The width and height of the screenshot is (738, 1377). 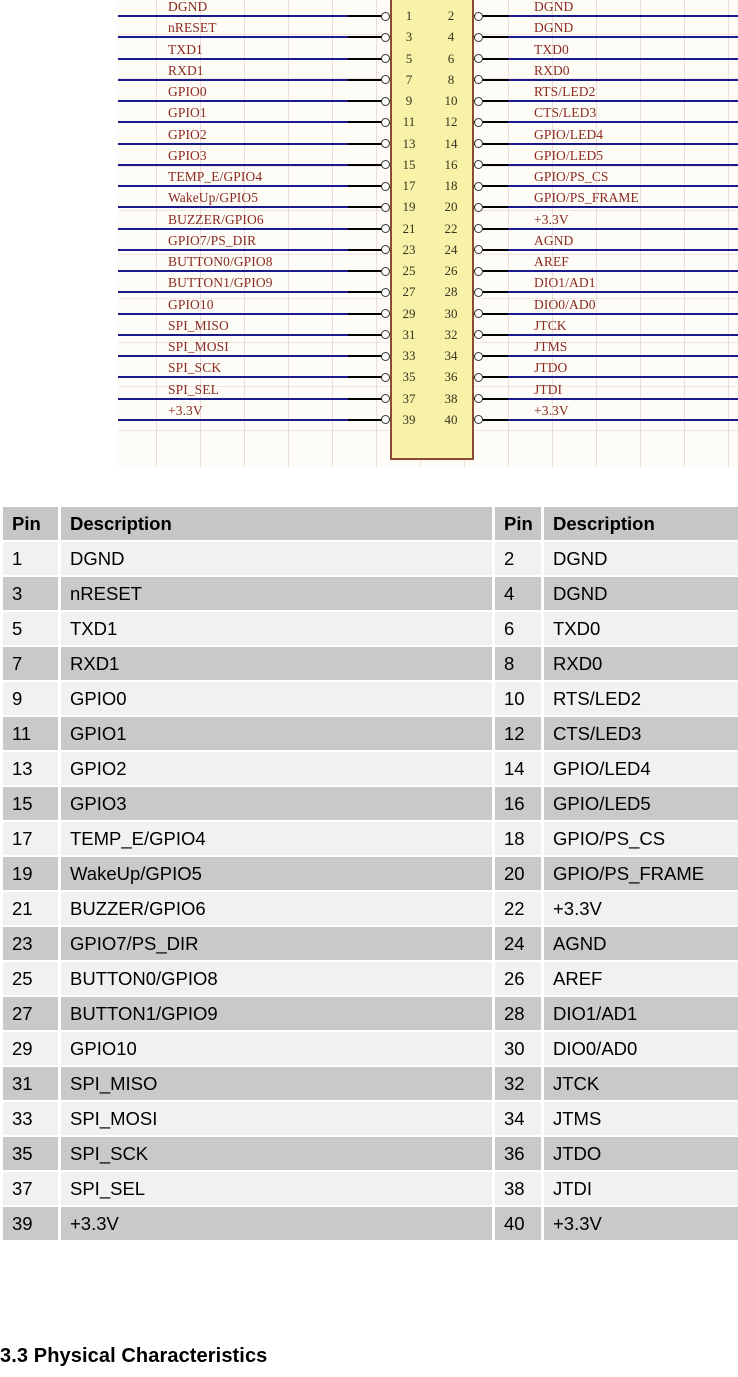 I want to click on net-label-left: GPIO3, so click(x=187, y=155).